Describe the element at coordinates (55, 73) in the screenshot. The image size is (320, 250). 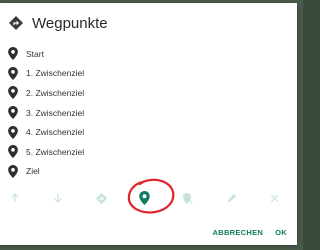
I see `waypoint-label: 1. Zwischenziel` at that location.